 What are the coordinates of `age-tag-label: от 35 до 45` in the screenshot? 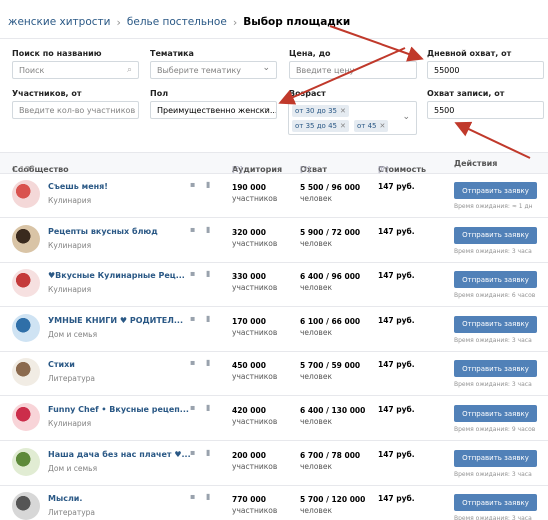 It's located at (316, 126).